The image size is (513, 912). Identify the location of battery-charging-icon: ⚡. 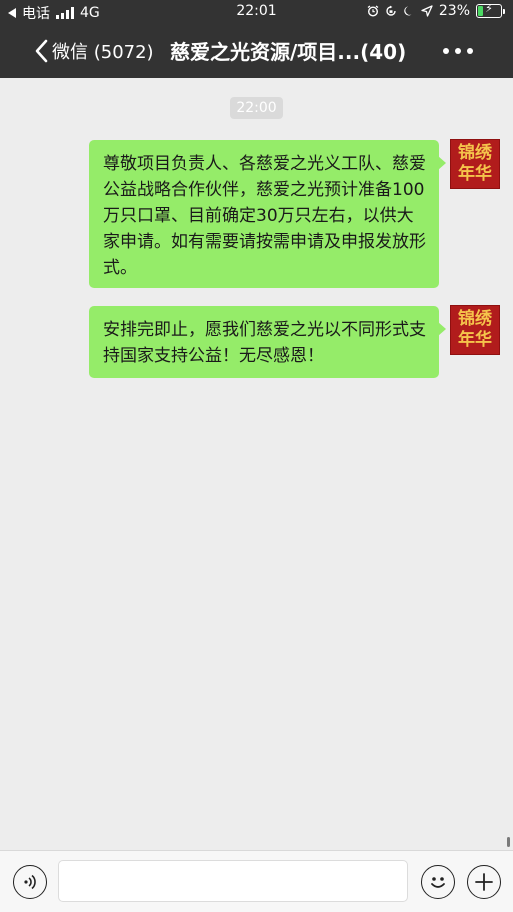
(490, 10).